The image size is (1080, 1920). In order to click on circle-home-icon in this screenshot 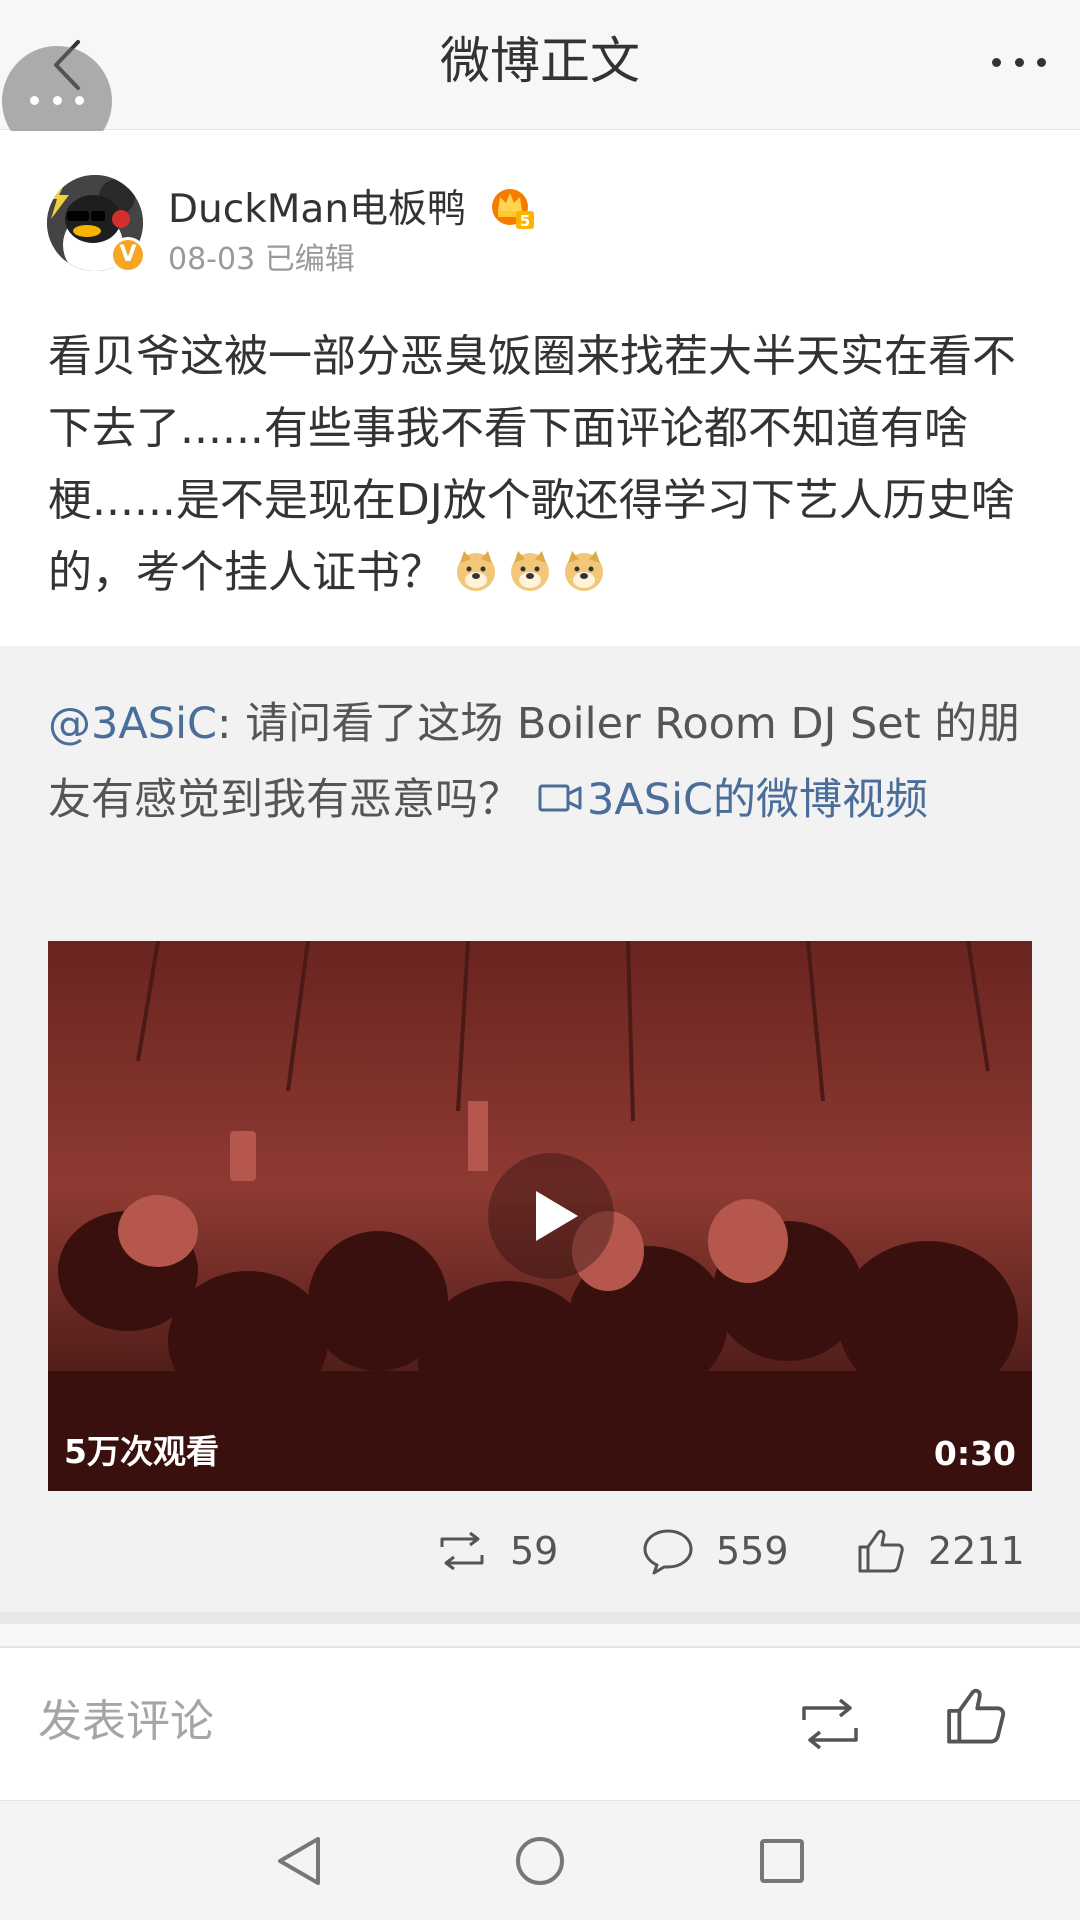, I will do `click(540, 1861)`.